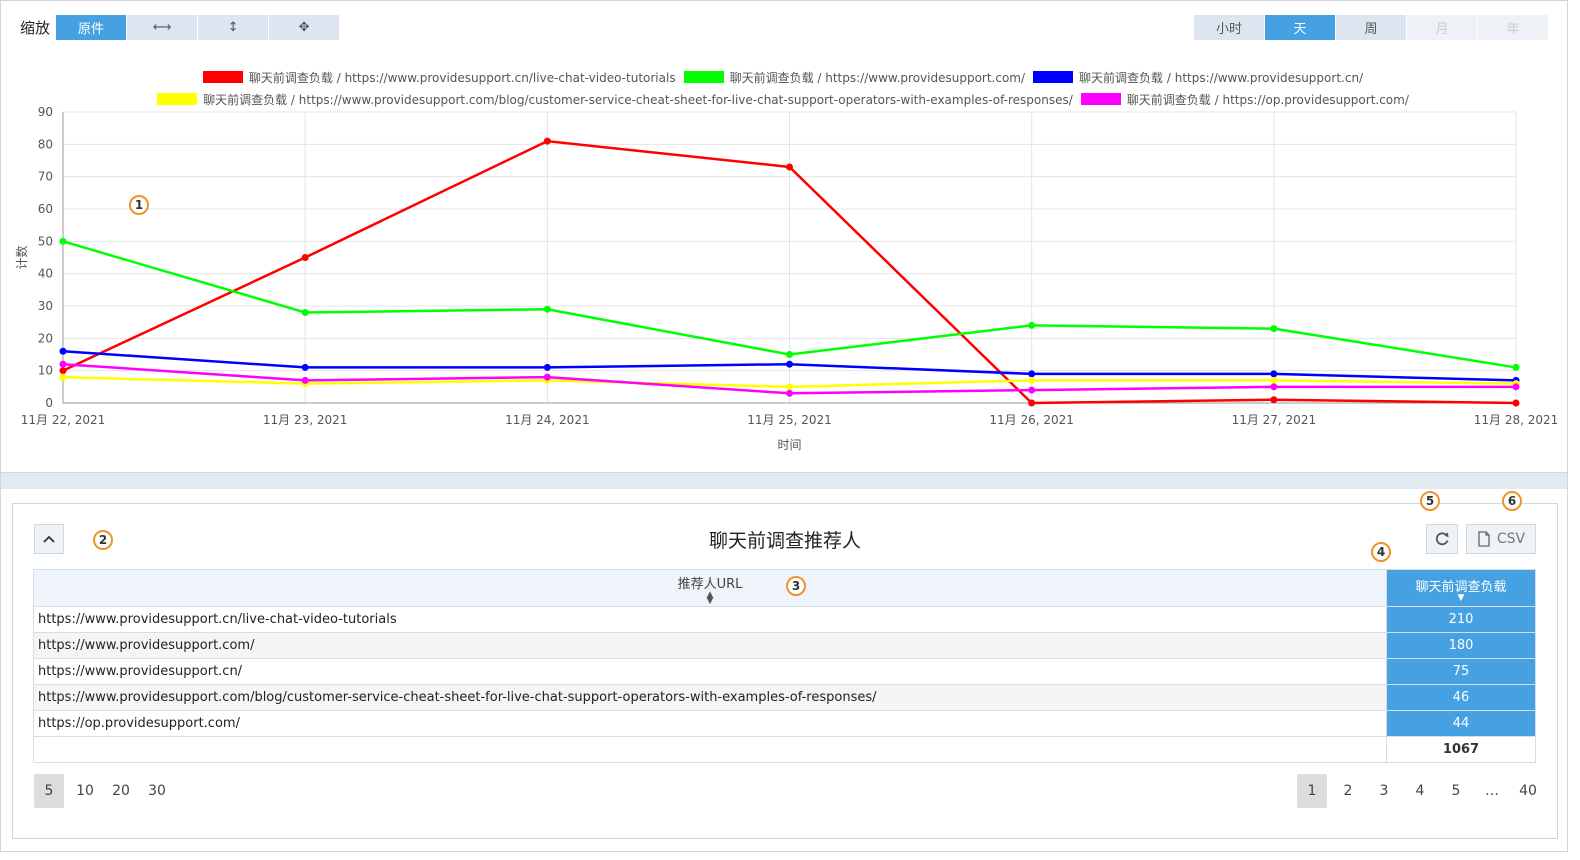  I want to click on vertical-zoom-icon: ↕, so click(233, 27).